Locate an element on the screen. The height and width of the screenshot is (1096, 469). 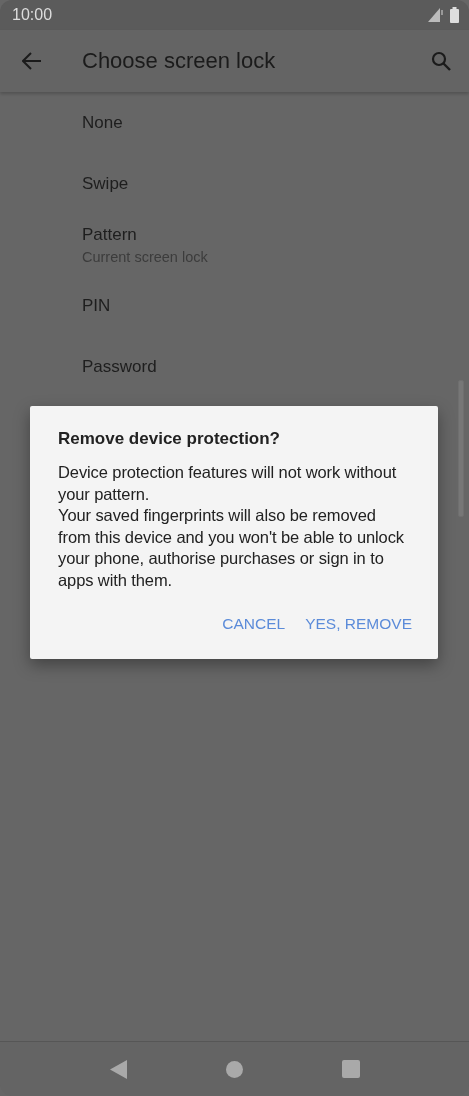
search-icon is located at coordinates (441, 61).